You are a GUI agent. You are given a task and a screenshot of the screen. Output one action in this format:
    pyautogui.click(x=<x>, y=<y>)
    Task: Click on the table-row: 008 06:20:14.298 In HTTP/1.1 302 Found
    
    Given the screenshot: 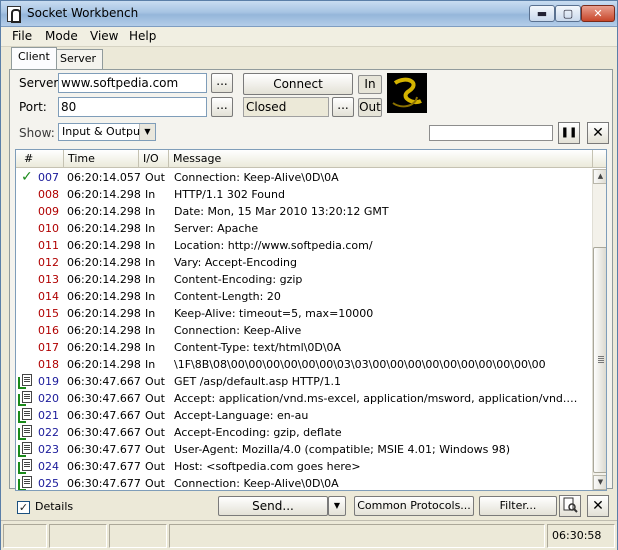 What is the action you would take?
    pyautogui.click(x=303, y=194)
    